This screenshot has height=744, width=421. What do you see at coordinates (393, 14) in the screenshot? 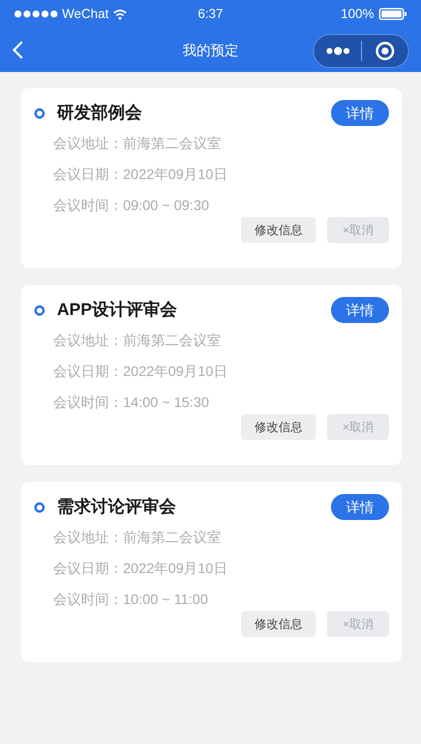
I see `battery-icon` at bounding box center [393, 14].